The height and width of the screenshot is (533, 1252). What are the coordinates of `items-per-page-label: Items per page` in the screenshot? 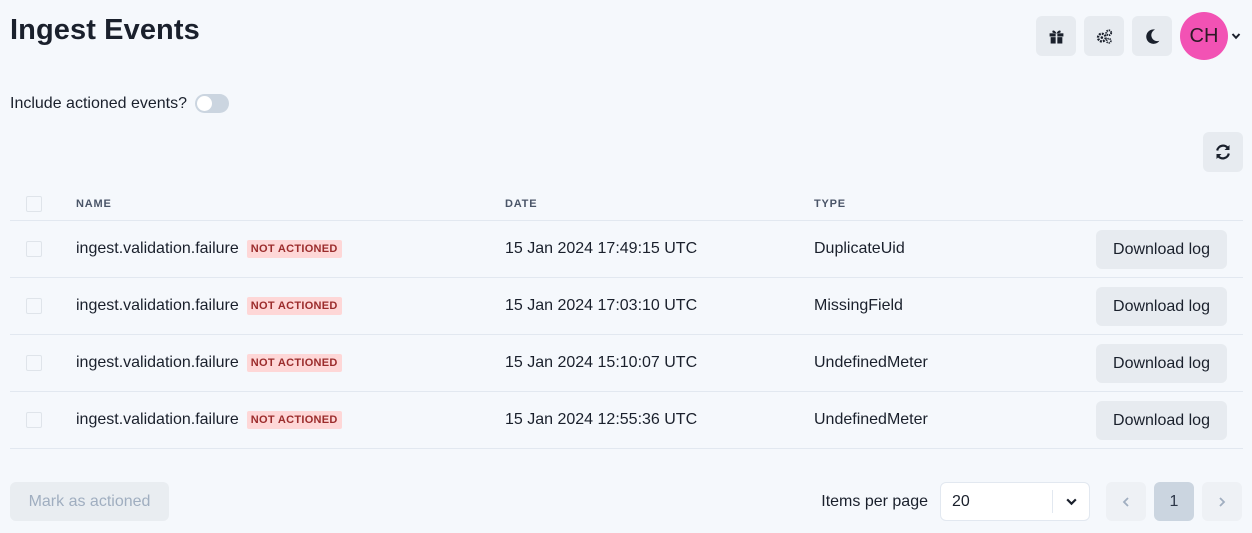 It's located at (874, 501).